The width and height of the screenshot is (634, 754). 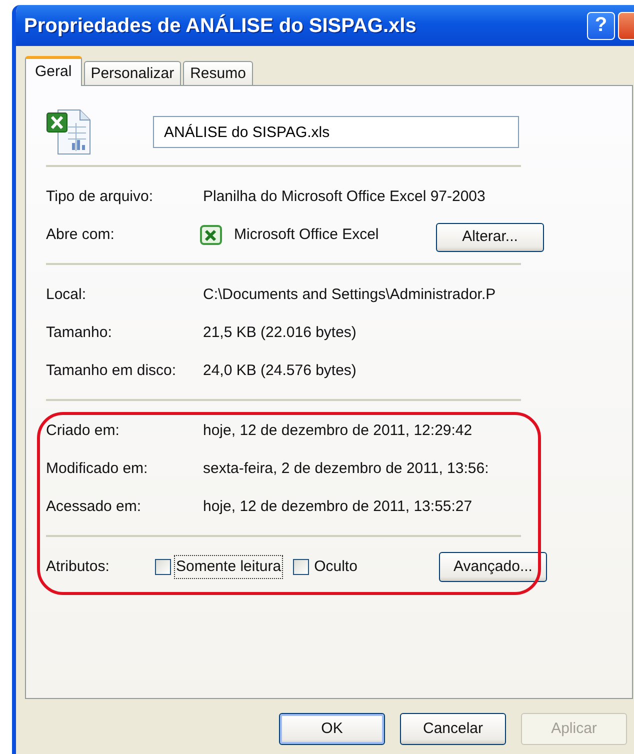 What do you see at coordinates (346, 468) in the screenshot?
I see `field-value: sexta-feira, 2 de dezembro de 2011, 13:56:` at bounding box center [346, 468].